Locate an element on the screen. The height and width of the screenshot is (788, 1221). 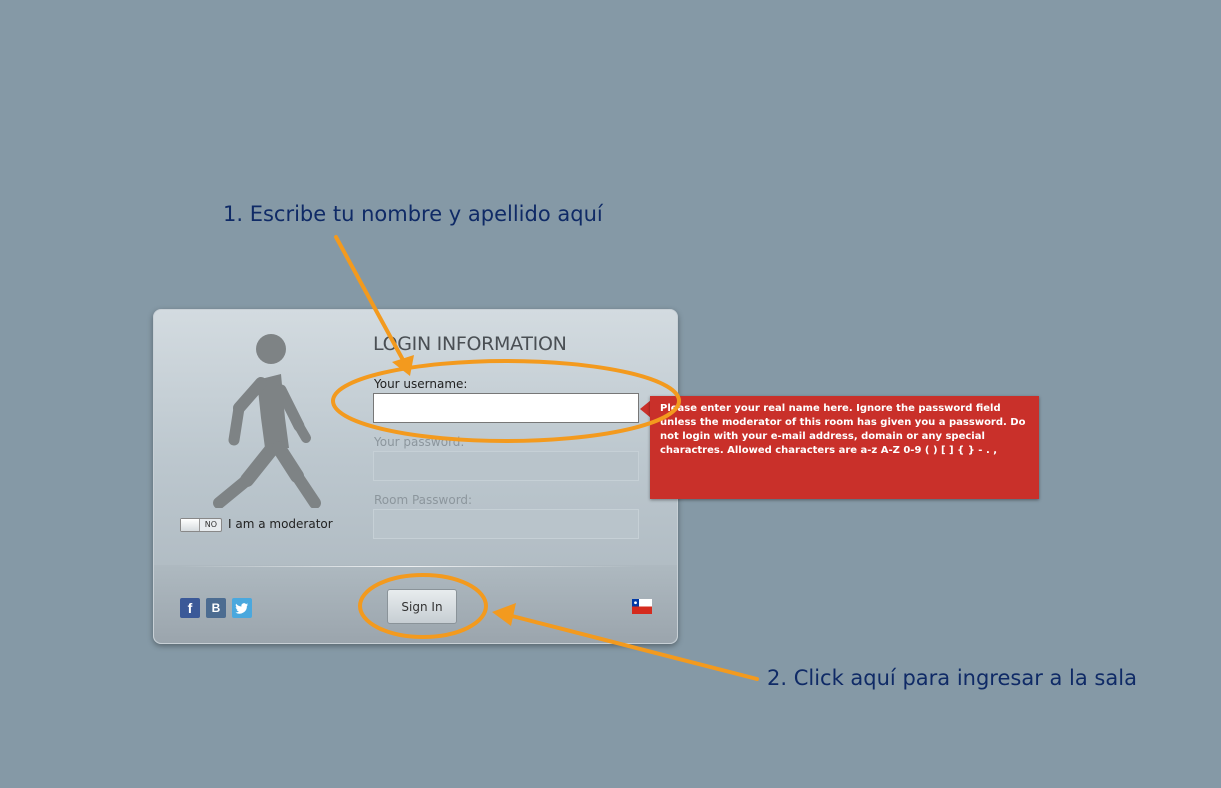
moderator-label: I am a moderator is located at coordinates (280, 524).